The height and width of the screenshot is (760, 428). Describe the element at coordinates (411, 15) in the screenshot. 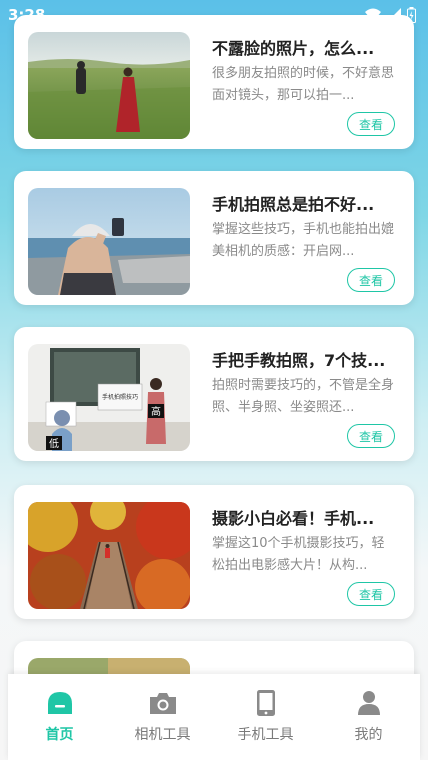

I see `battery-icon` at that location.